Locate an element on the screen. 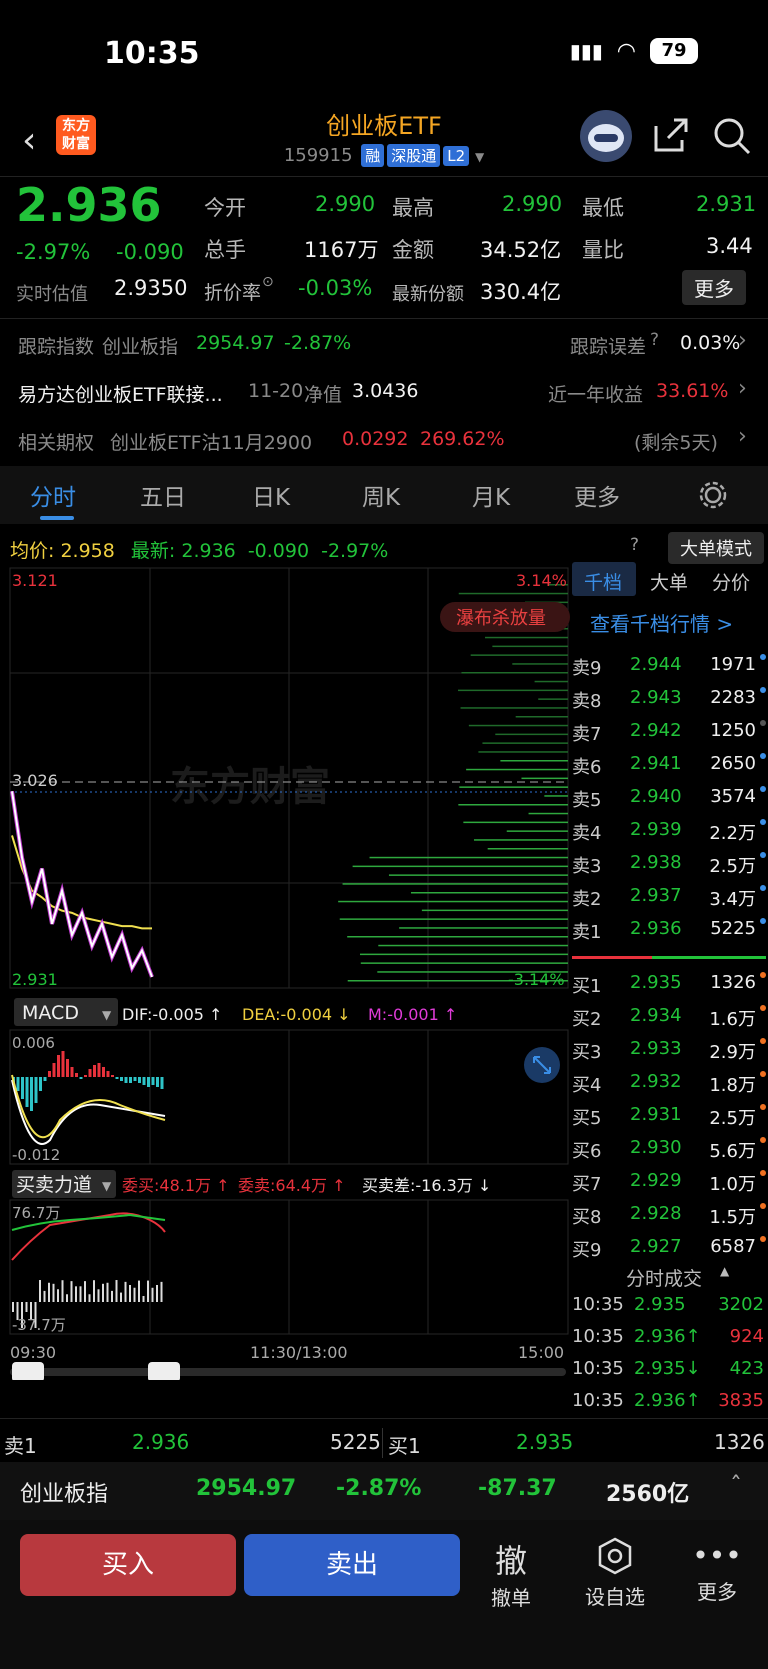 Image resolution: width=768 pixels, height=1669 pixels. tag-margin: 融 is located at coordinates (373, 155).